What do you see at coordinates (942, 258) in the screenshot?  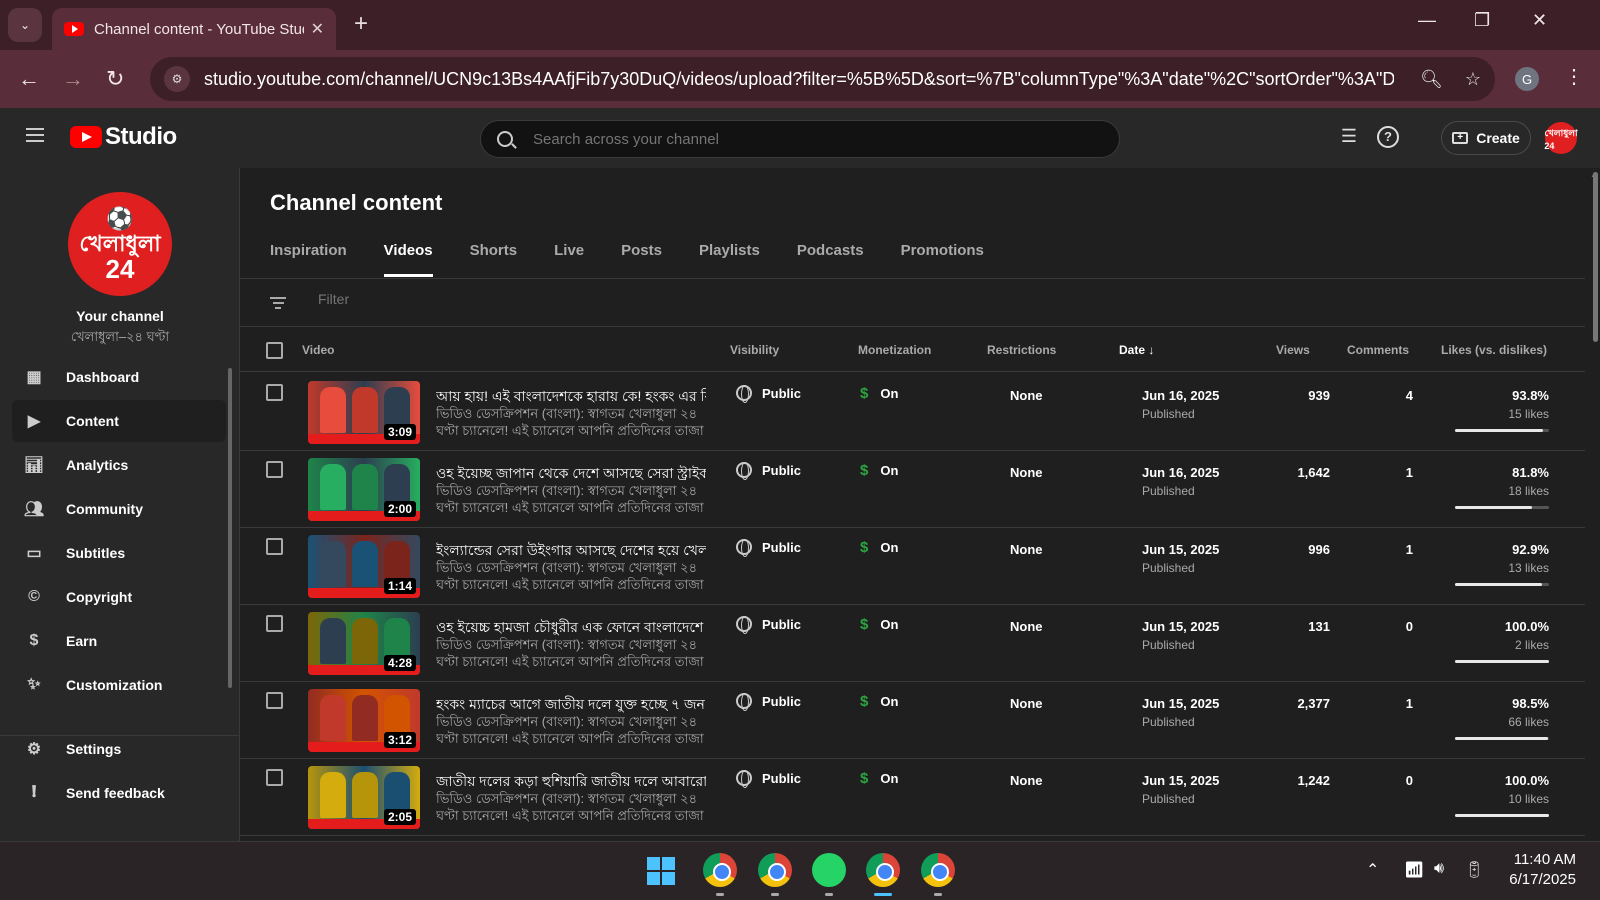 I see `tab-promotions: Promotions` at bounding box center [942, 258].